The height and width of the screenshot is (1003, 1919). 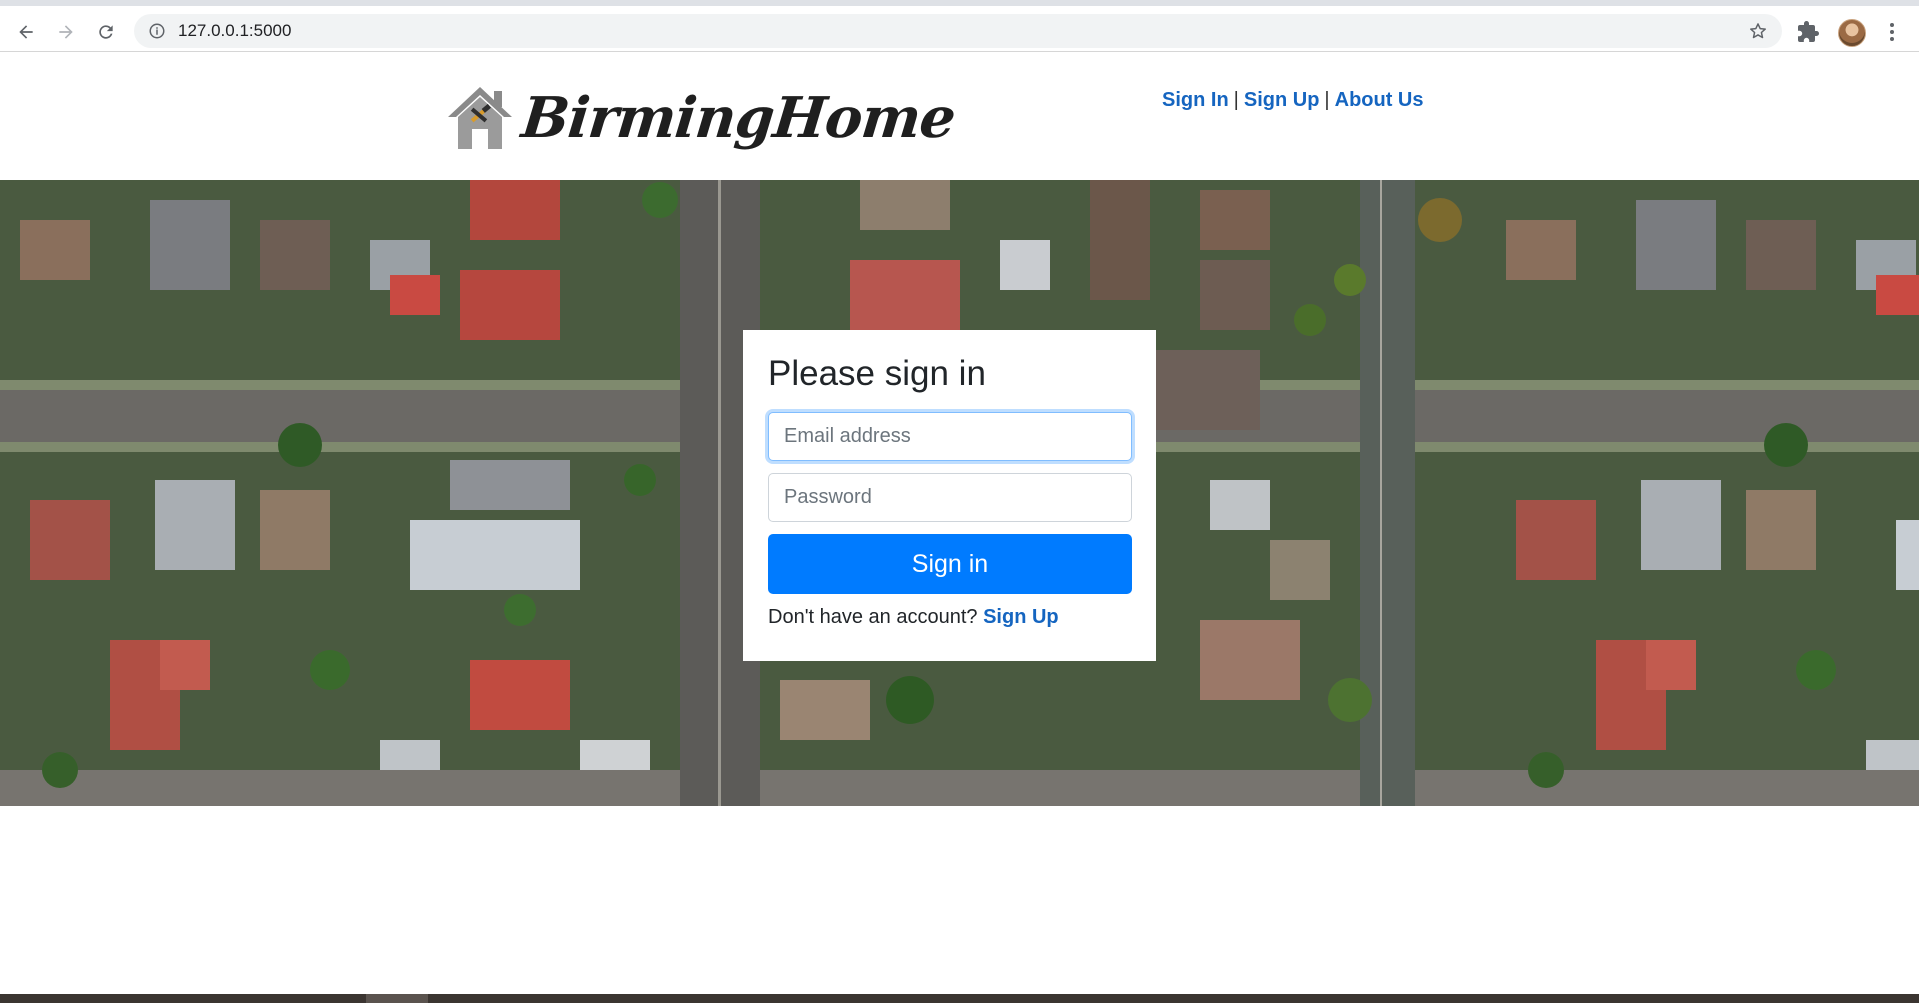 I want to click on browser-toolbar: 127.0.0.1:5000, so click(x=959, y=29).